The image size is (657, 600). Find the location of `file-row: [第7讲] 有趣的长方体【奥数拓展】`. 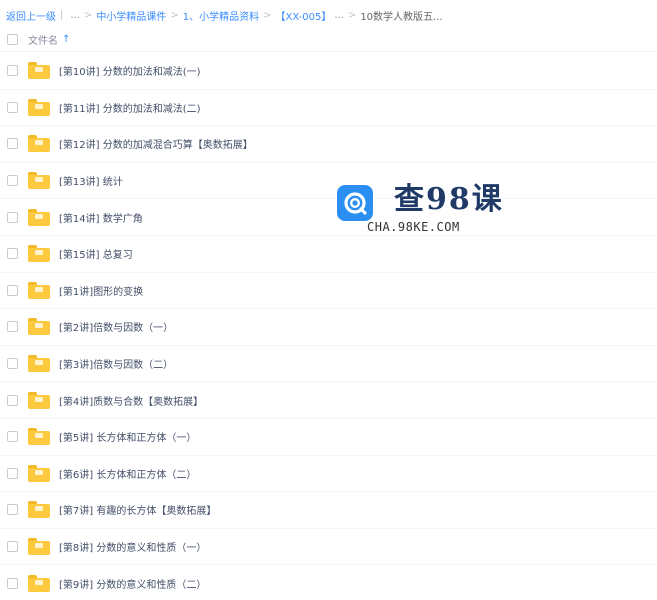

file-row: [第7讲] 有趣的长方体【奥数拓展】 is located at coordinates (328, 510).